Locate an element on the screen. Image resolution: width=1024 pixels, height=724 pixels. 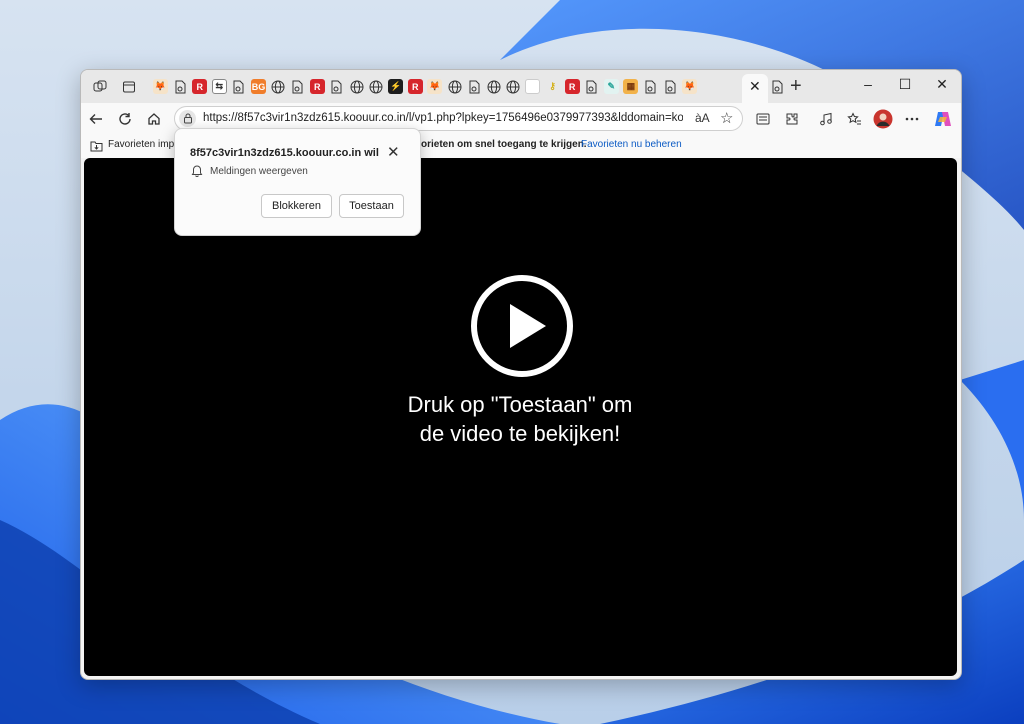
block-button: Blokkeren is located at coordinates (296, 206).